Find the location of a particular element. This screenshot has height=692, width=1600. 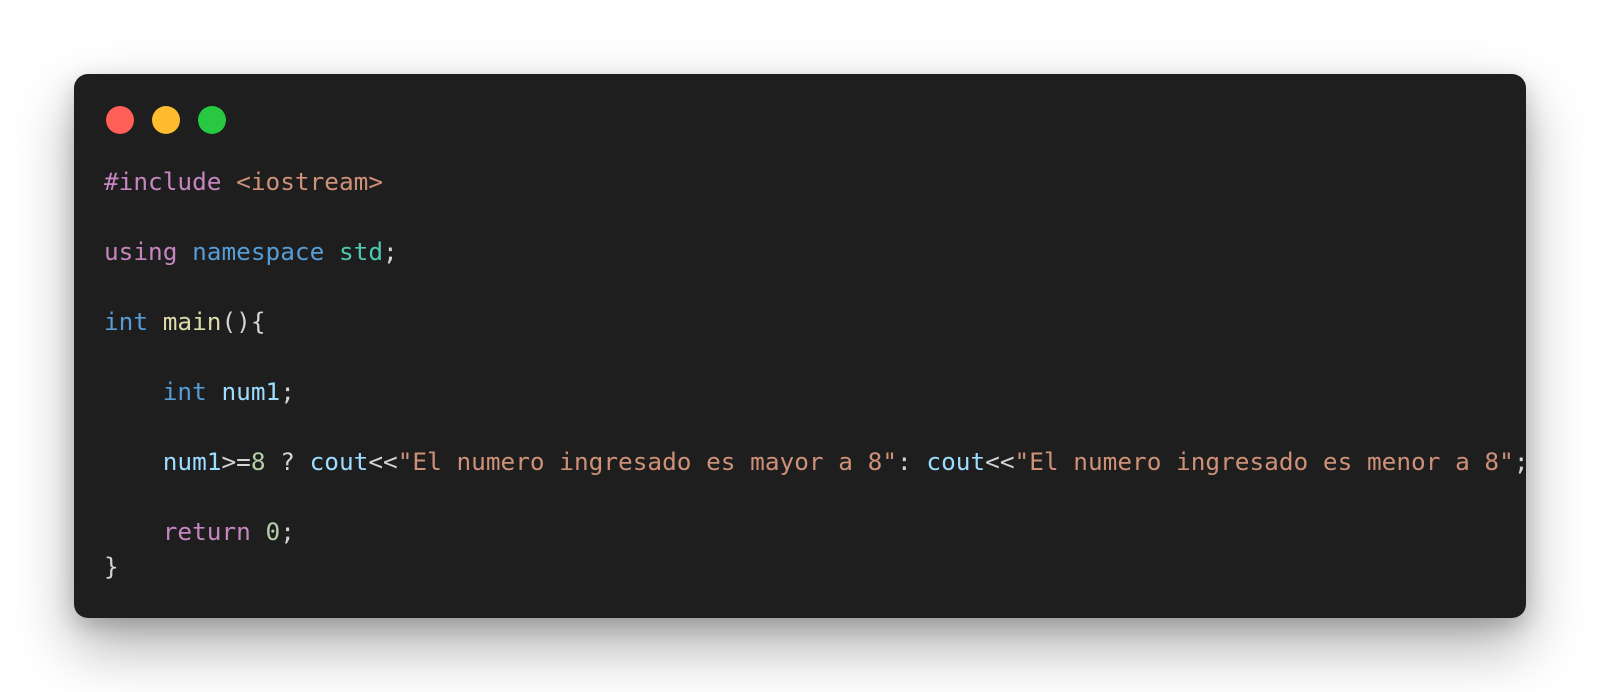

window-controls is located at coordinates (166, 120).